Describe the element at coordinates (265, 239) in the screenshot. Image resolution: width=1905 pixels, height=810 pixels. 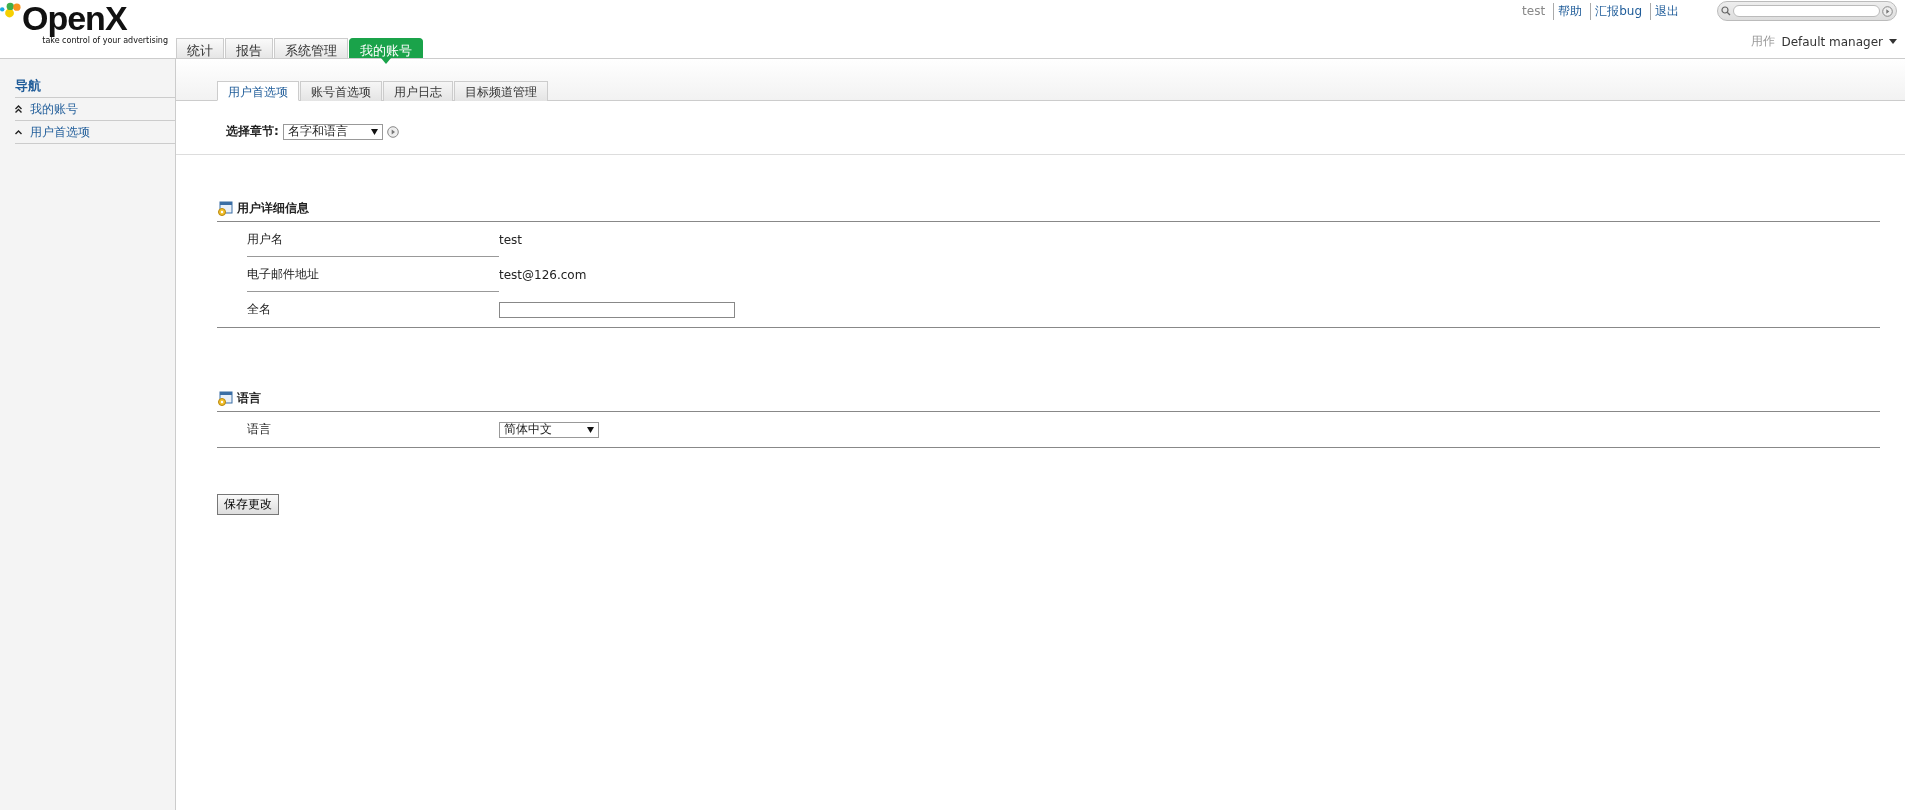
I see `field-label: 用户名` at that location.